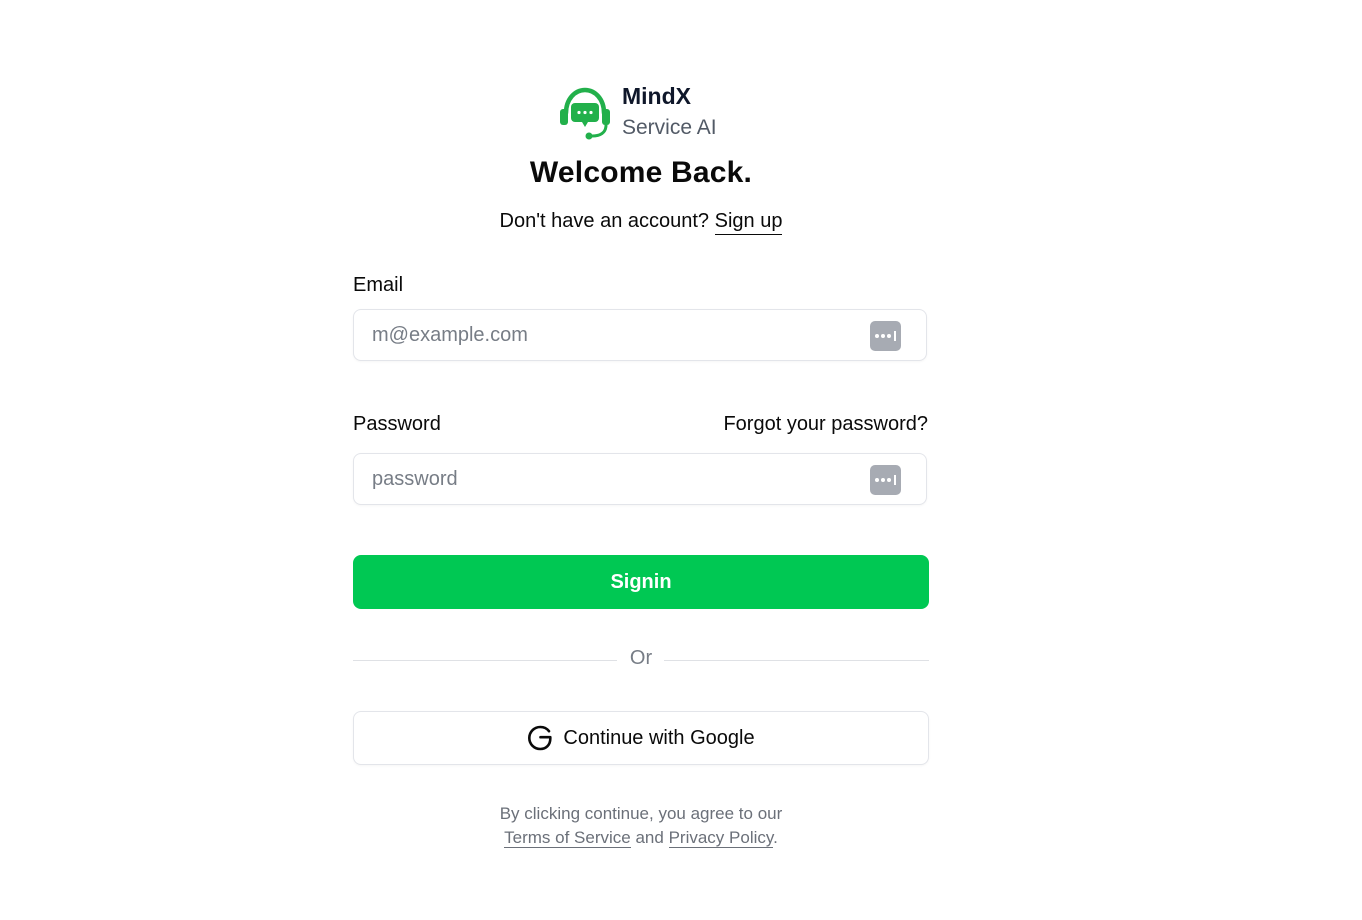 This screenshot has height=920, width=1362. I want to click on signup-prompt-text: Don't have an account?, so click(604, 221).